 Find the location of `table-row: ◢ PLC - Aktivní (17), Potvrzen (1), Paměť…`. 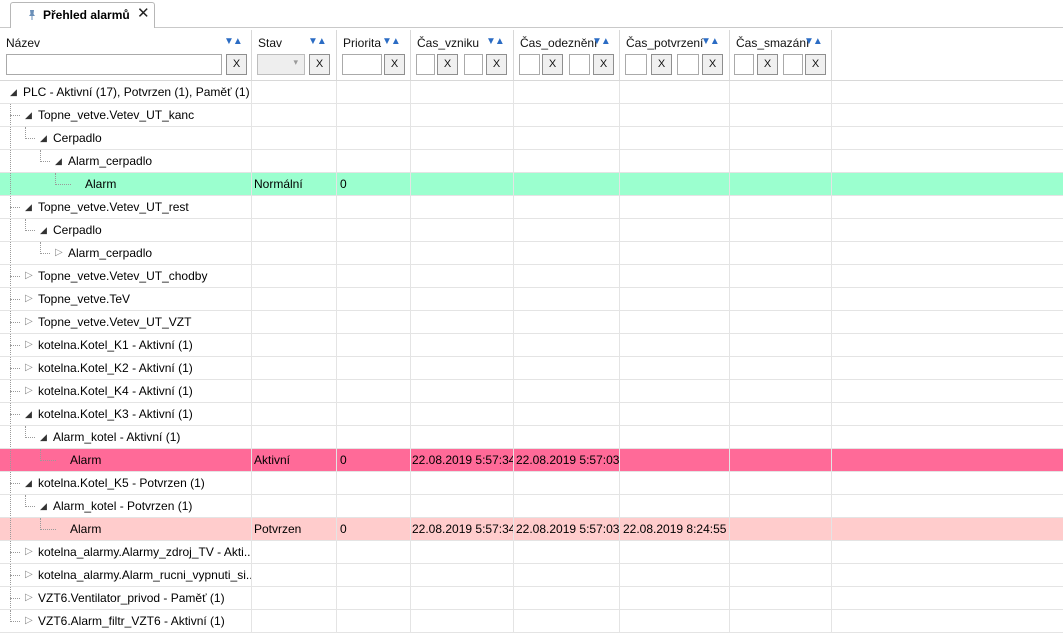

table-row: ◢ PLC - Aktivní (17), Potvrzen (1), Paměť… is located at coordinates (531, 92).